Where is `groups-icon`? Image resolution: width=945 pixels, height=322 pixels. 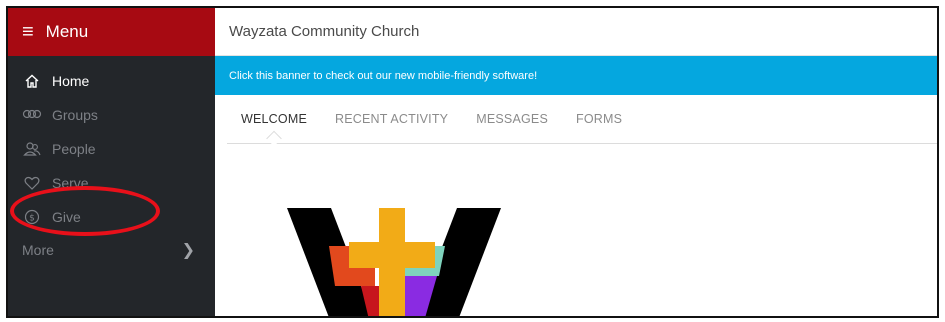 groups-icon is located at coordinates (32, 115).